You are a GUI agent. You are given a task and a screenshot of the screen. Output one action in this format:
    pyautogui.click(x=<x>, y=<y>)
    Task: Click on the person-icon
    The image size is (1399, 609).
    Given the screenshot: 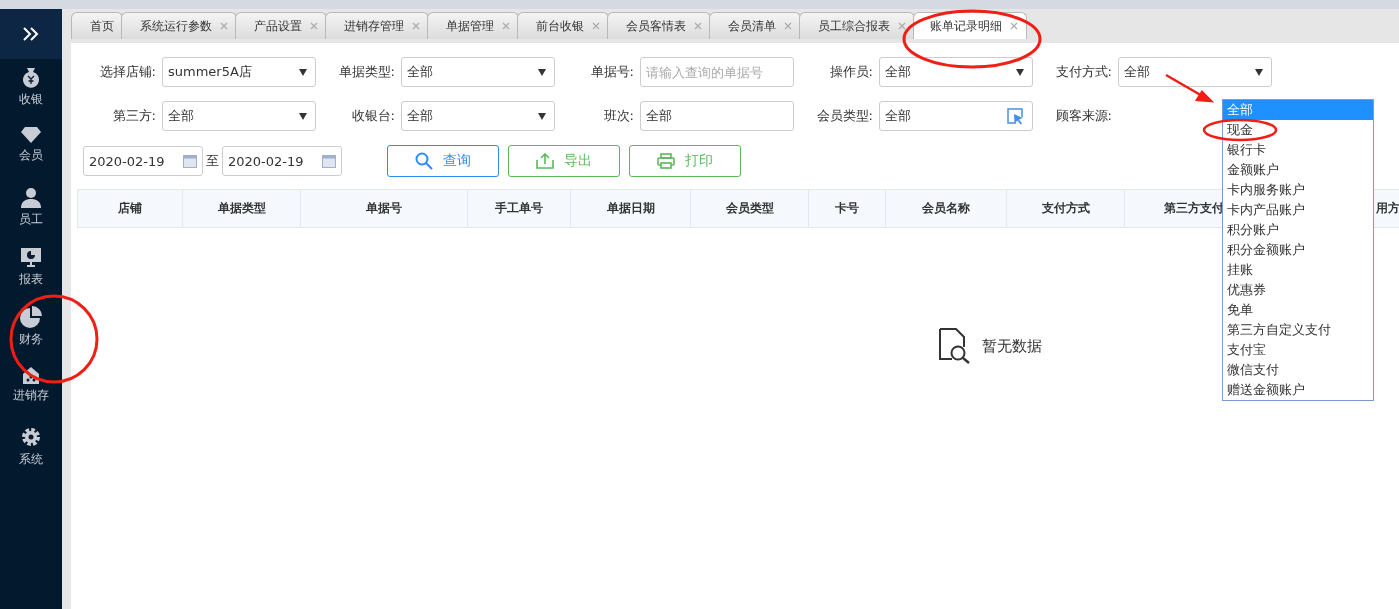 What is the action you would take?
    pyautogui.click(x=31, y=197)
    